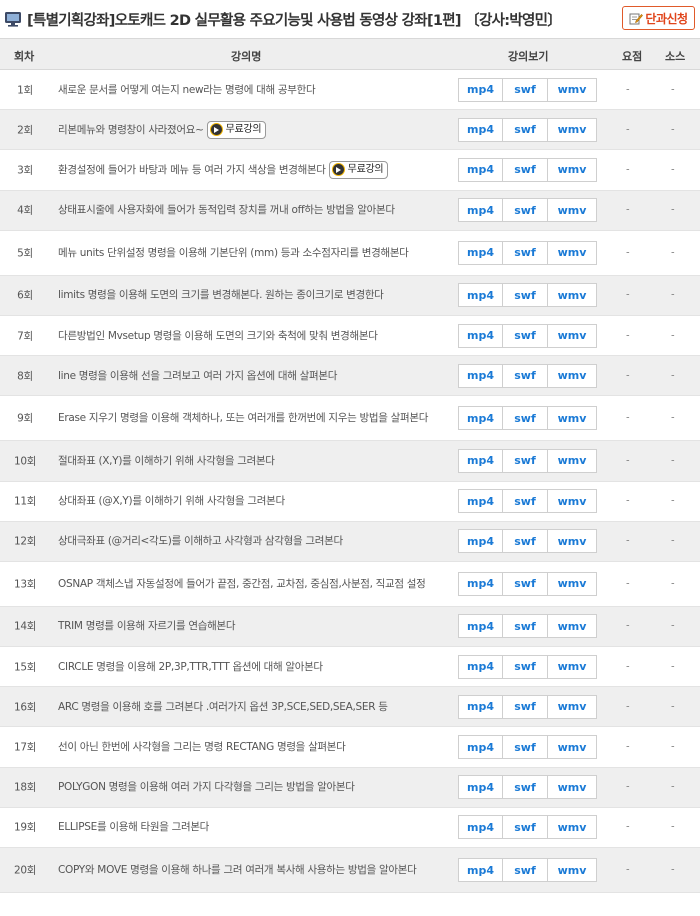 The height and width of the screenshot is (916, 700). Describe the element at coordinates (190, 667) in the screenshot. I see `lecture-title: CIRCLE 명령을 이용해 2P,3P,TTR,TTT 옵션에 대해 알아본다` at that location.